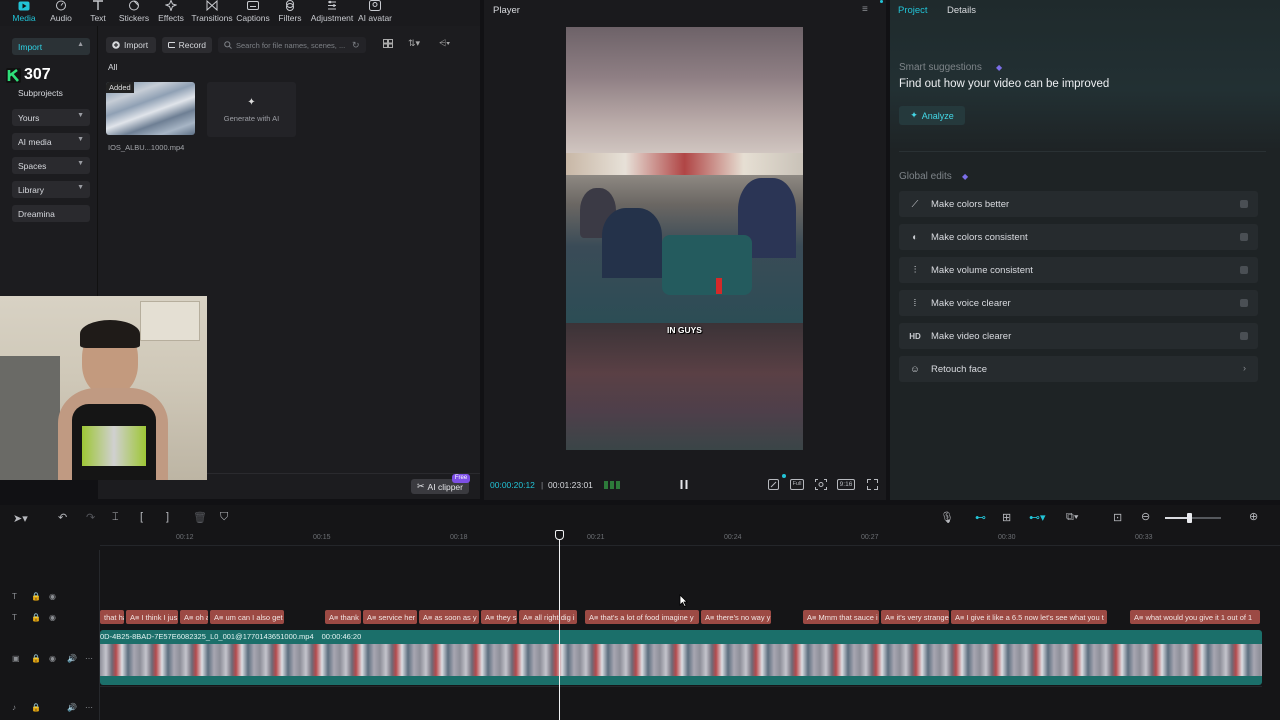 This screenshot has width=1280, height=720. What do you see at coordinates (90, 517) in the screenshot?
I see `redo-icon: ↷` at bounding box center [90, 517].